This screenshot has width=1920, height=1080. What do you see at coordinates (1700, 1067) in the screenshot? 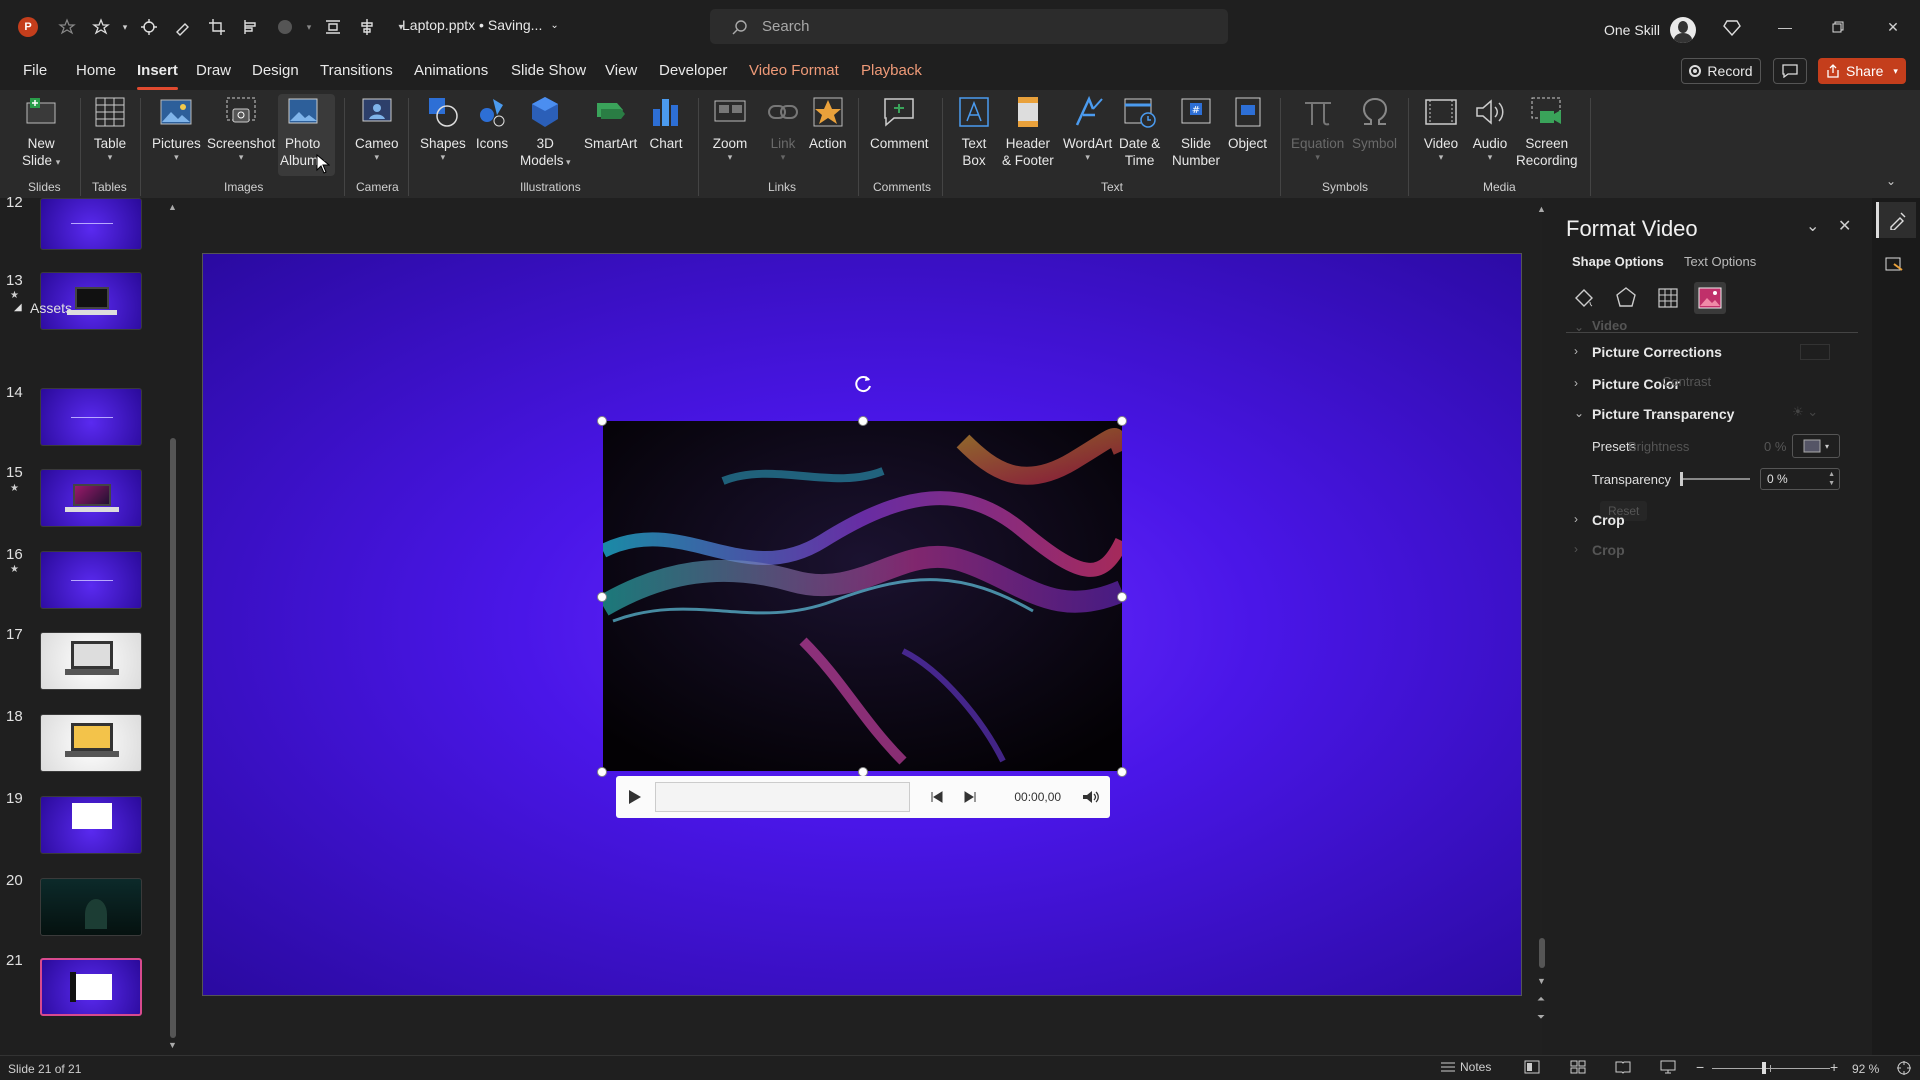
I see `zoom-out-icon: −` at bounding box center [1700, 1067].